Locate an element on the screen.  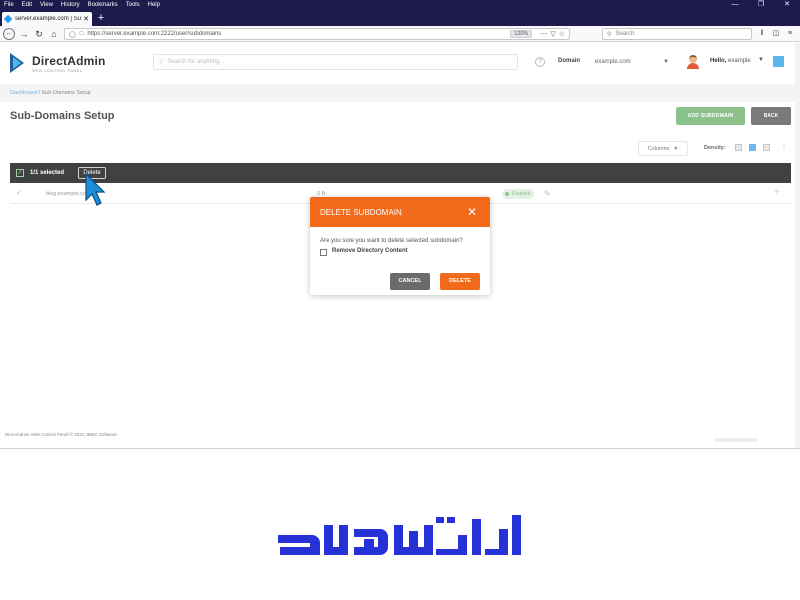
add-subdomain-button: ADD SUBDOMAIN is located at coordinates (710, 116).